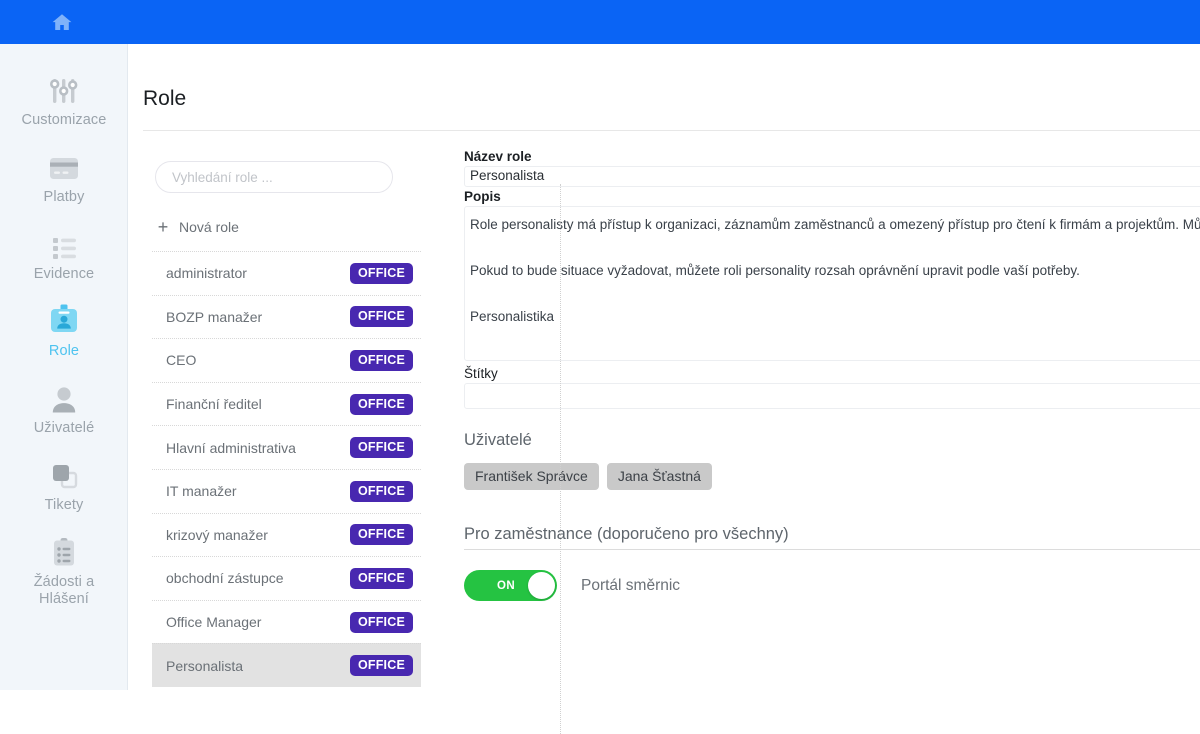 Image resolution: width=1200 pixels, height=734 pixels. What do you see at coordinates (274, 177) in the screenshot?
I see `search-input` at bounding box center [274, 177].